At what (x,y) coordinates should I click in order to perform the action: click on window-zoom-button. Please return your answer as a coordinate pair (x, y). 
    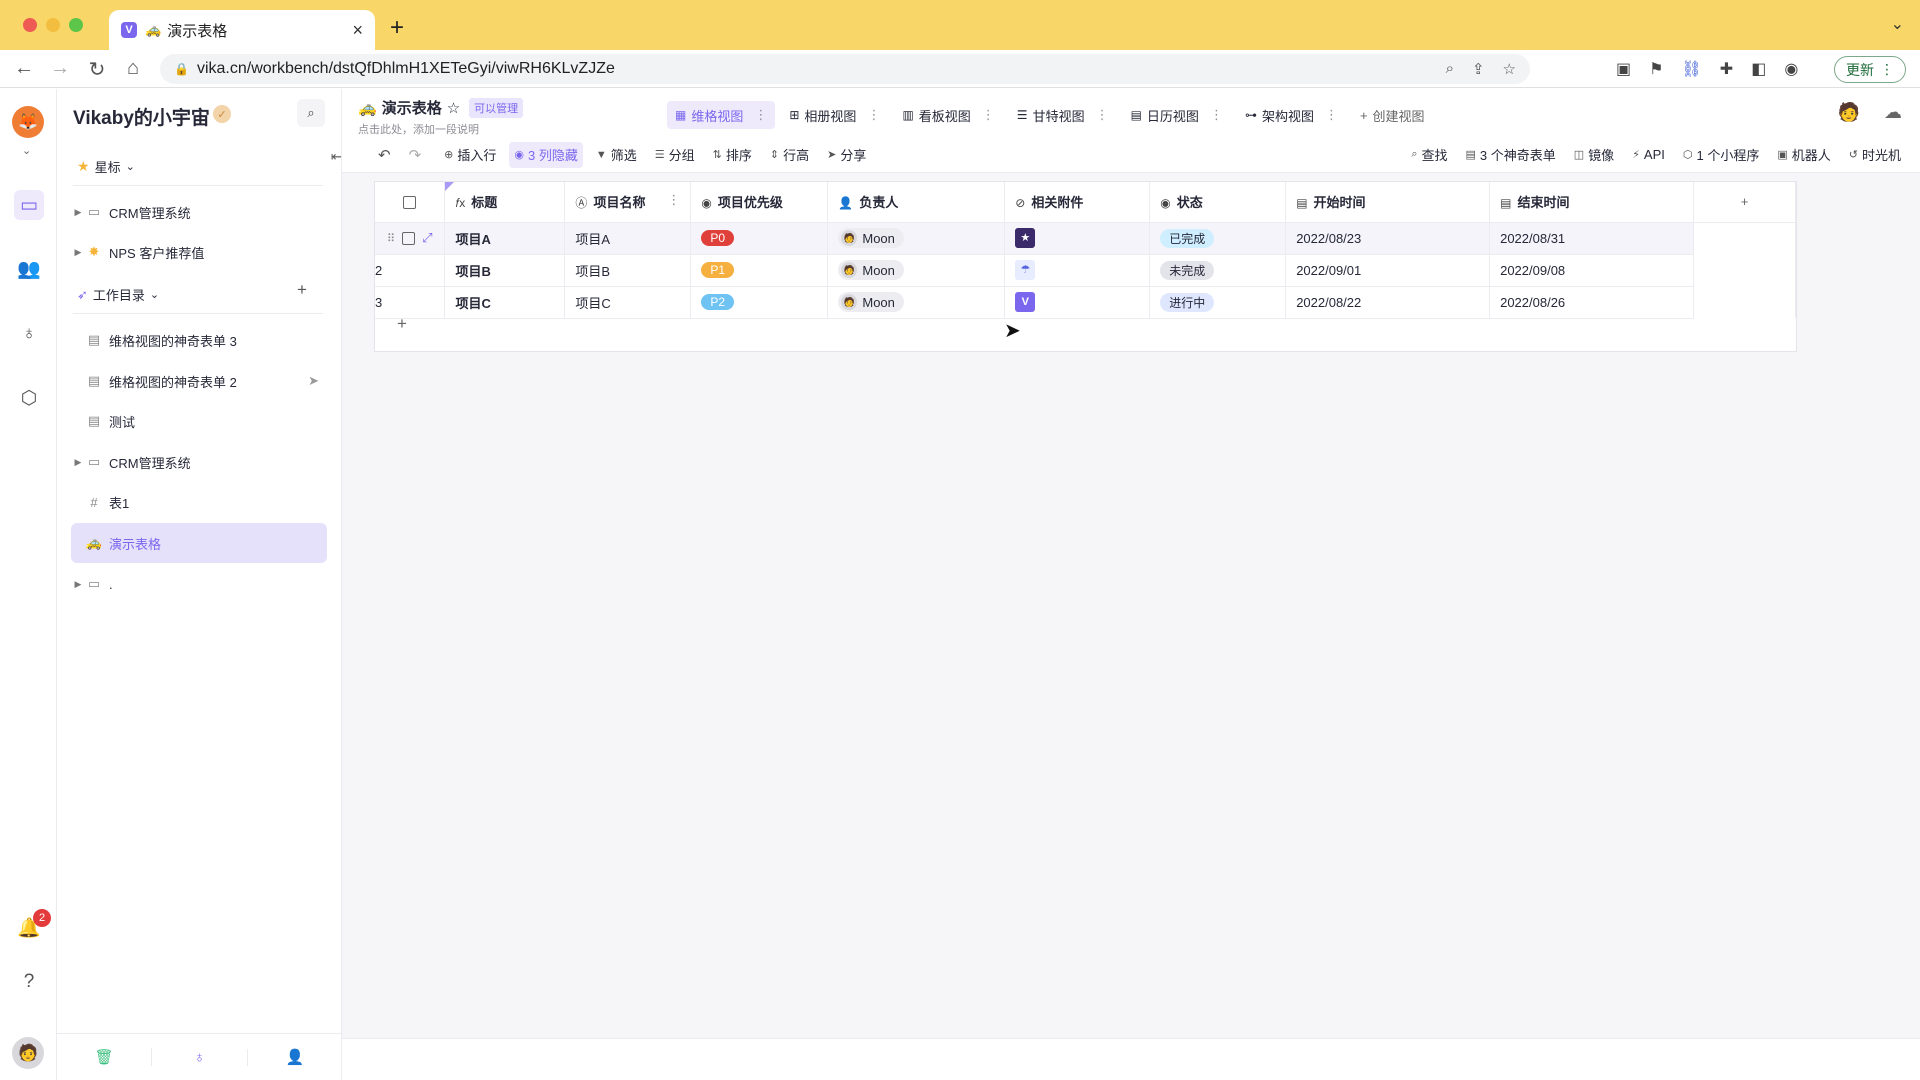
    Looking at the image, I should click on (76, 25).